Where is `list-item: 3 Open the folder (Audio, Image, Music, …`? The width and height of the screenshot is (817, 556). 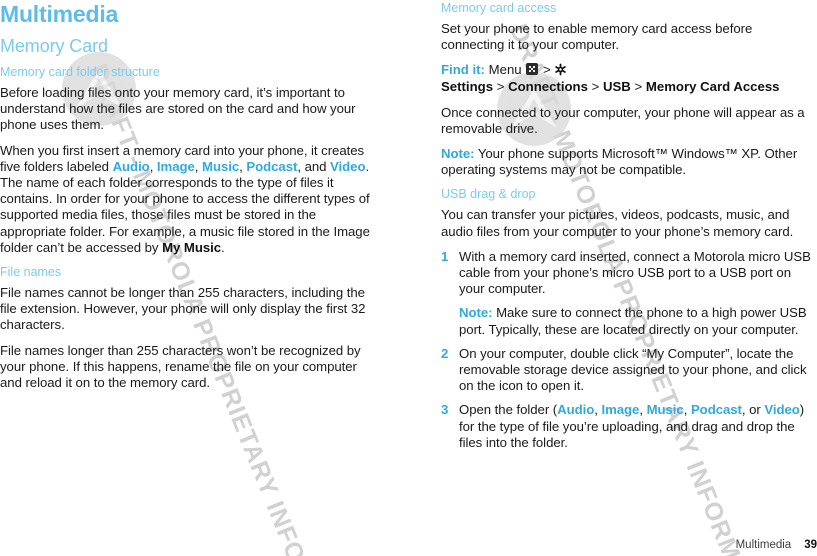 list-item: 3 Open the folder (Audio, Image, Music, … is located at coordinates (629, 426).